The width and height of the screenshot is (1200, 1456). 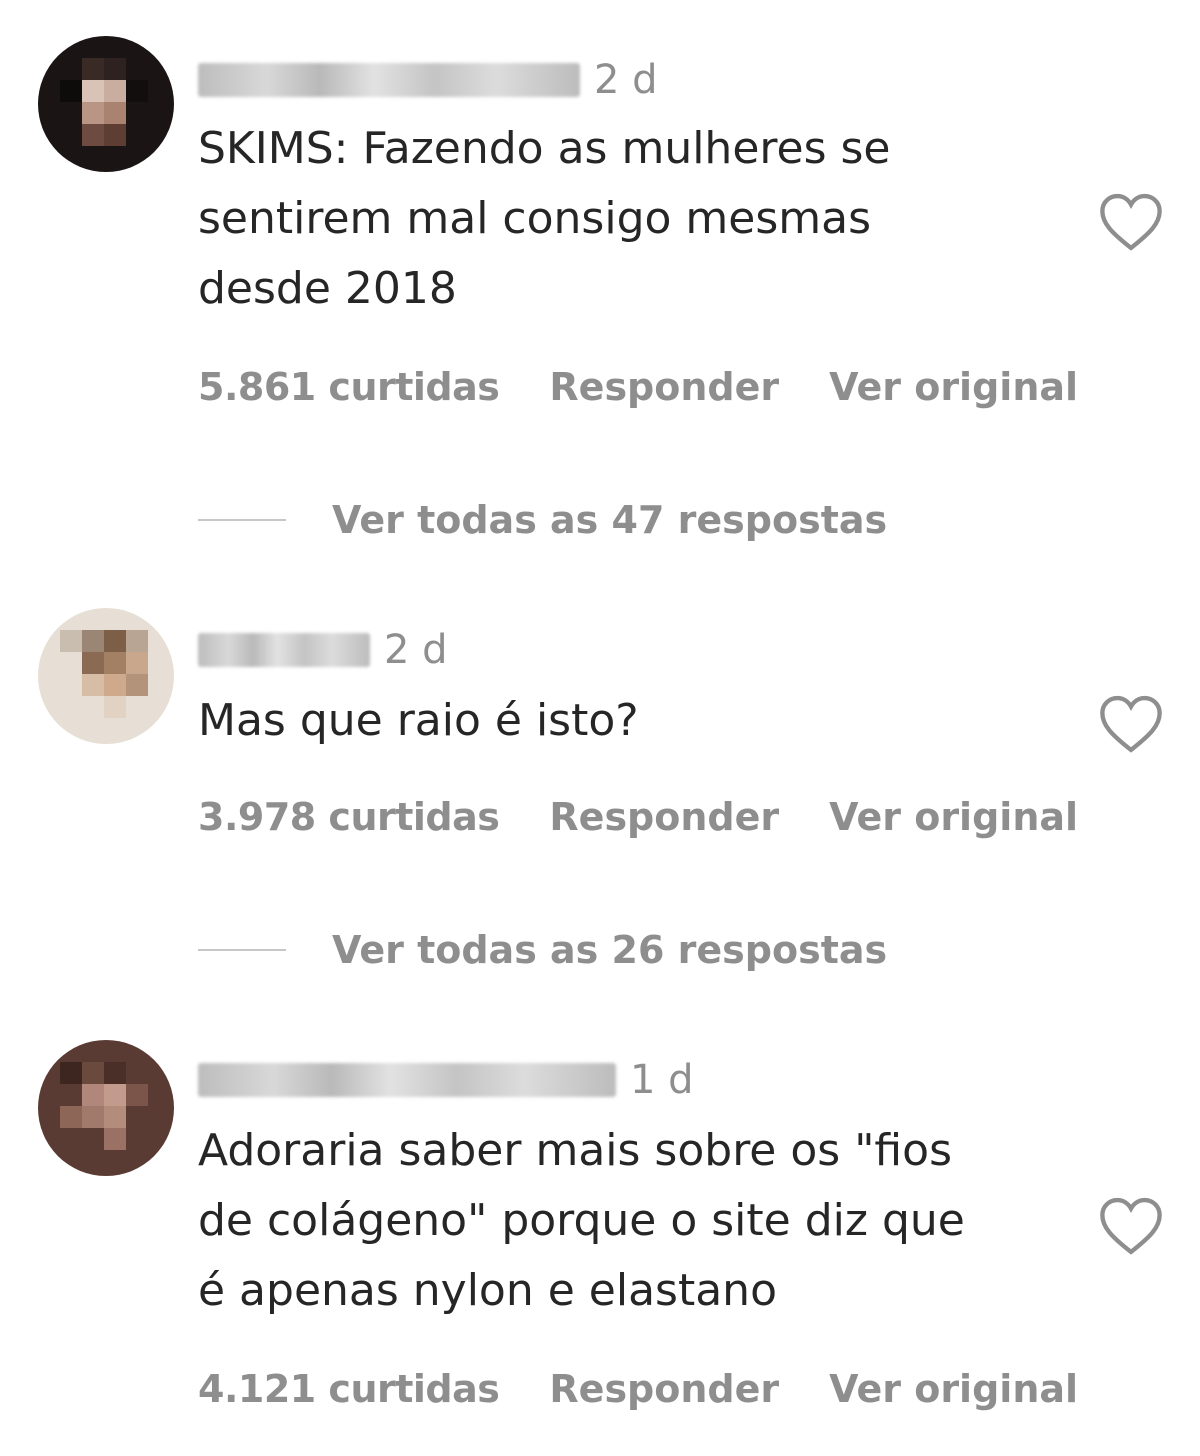 I want to click on comment-meta: 3.978 curtidas Responder Ver original, so click(x=663, y=817).